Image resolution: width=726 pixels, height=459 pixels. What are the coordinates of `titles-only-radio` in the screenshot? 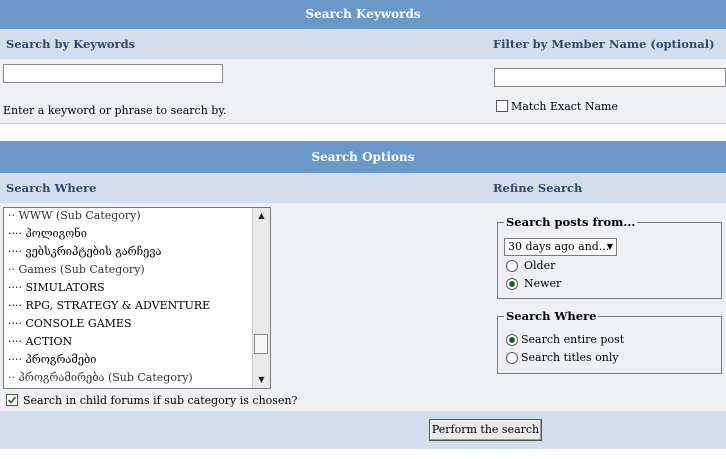 It's located at (512, 358).